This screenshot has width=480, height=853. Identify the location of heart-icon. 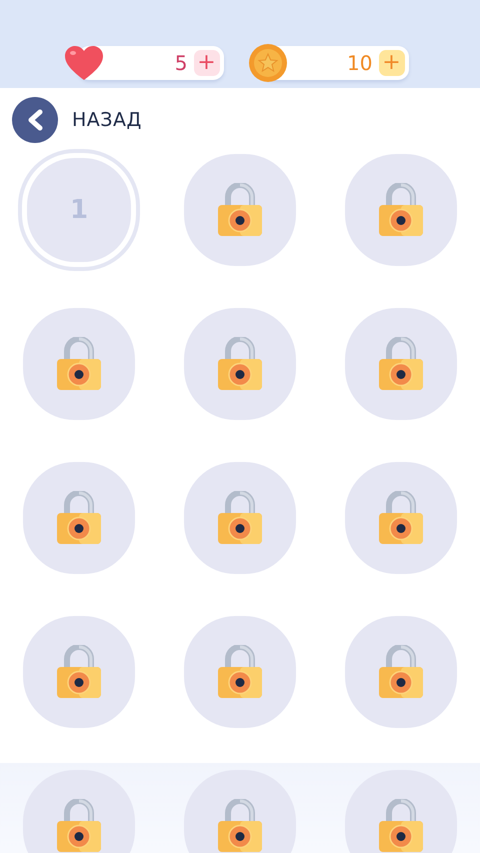
(84, 63).